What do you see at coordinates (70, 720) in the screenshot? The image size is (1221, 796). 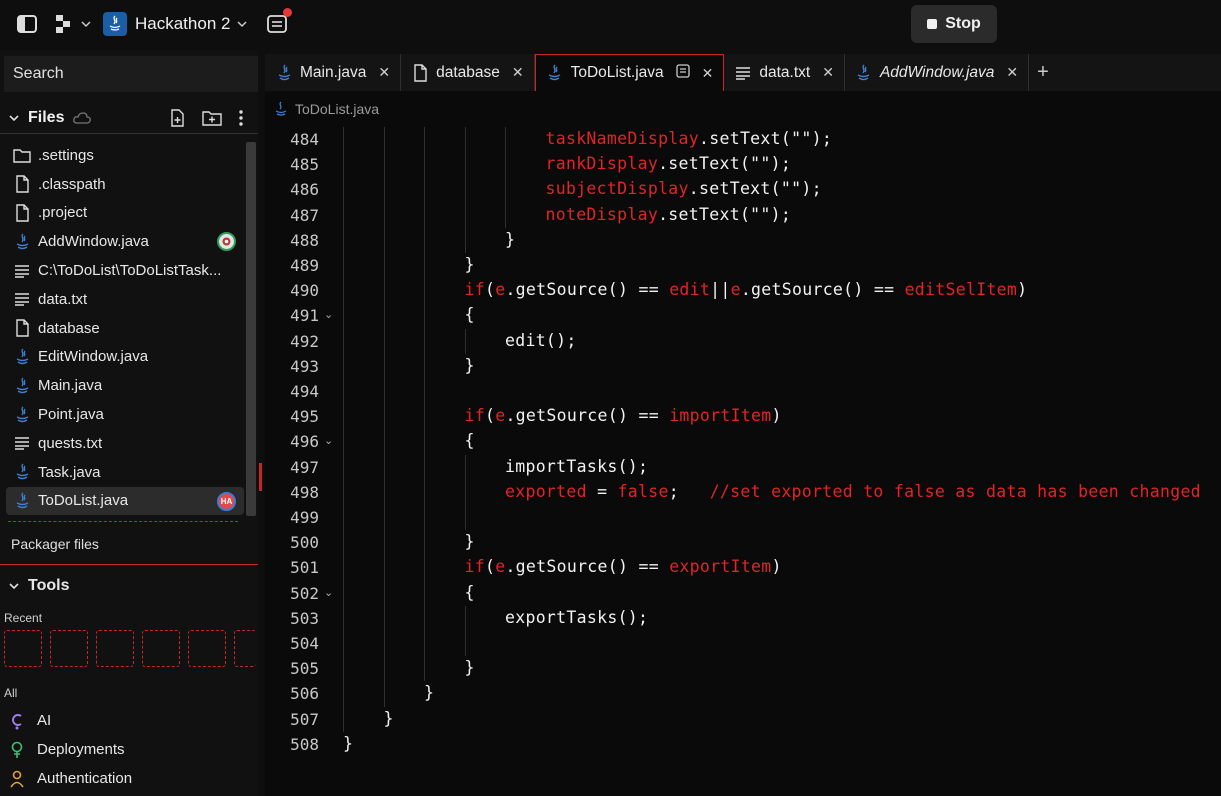 I see `tool-item: AI` at bounding box center [70, 720].